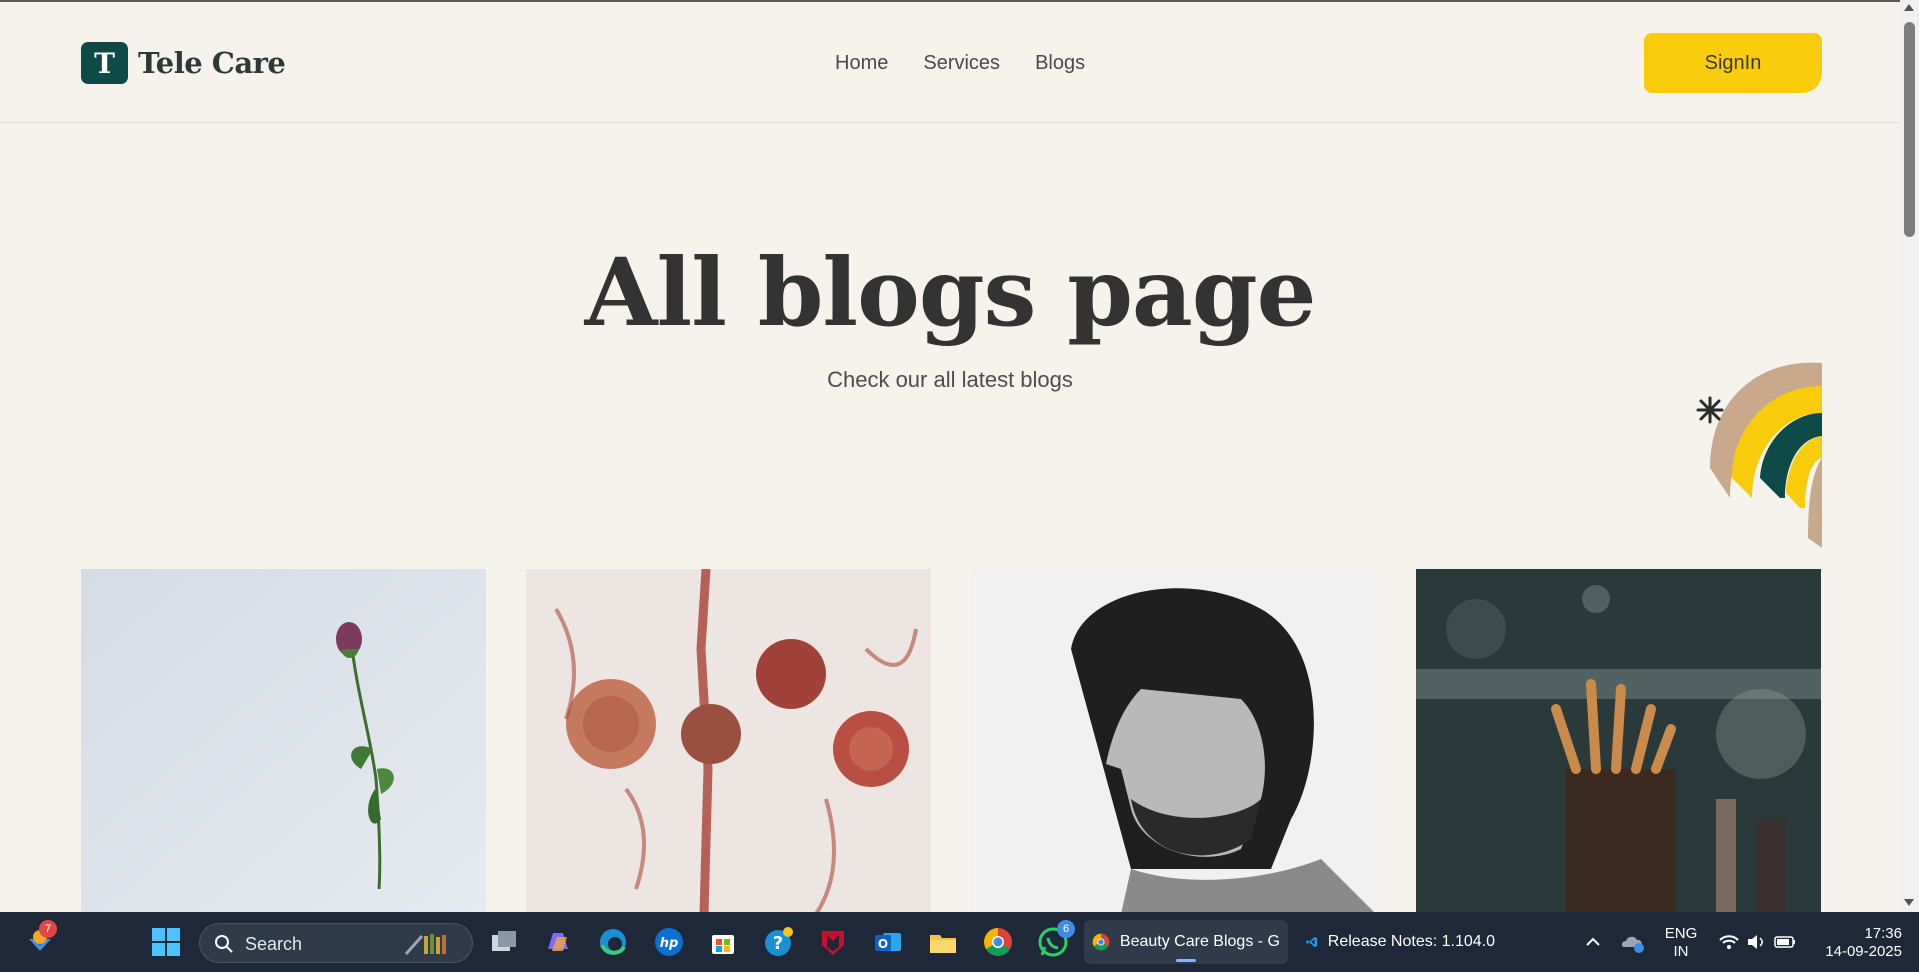  I want to click on widgets-icon: 7, so click(40, 939).